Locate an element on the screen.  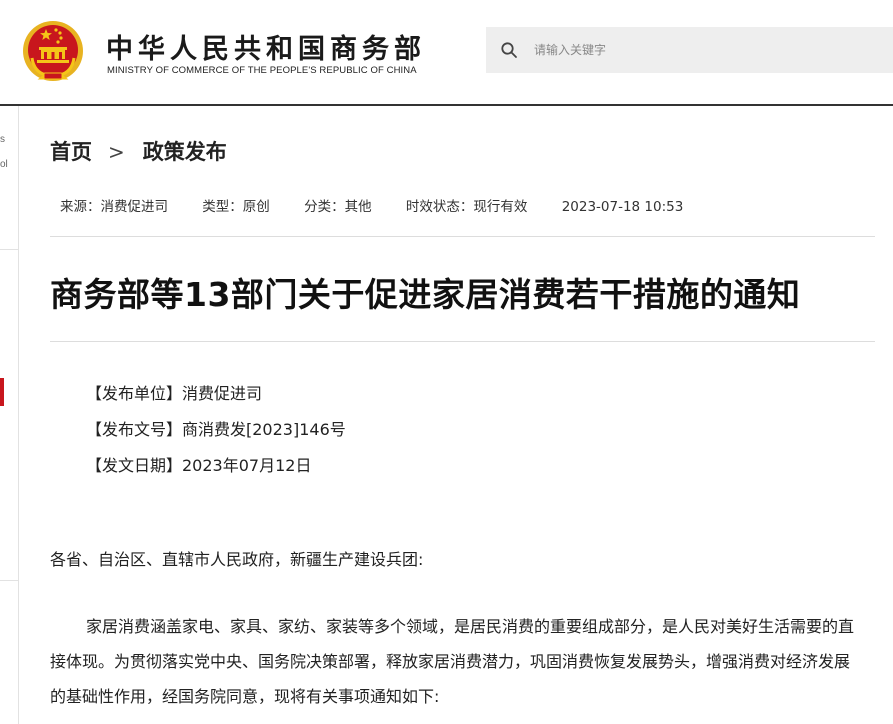
meta-source: 来源：消费促进司 is located at coordinates (114, 207).